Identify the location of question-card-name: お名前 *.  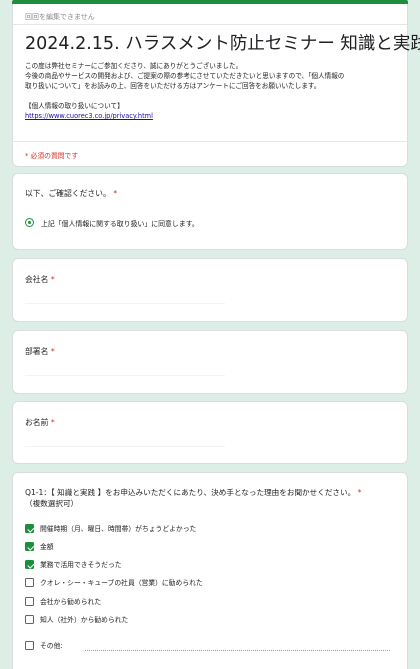
(210, 432).